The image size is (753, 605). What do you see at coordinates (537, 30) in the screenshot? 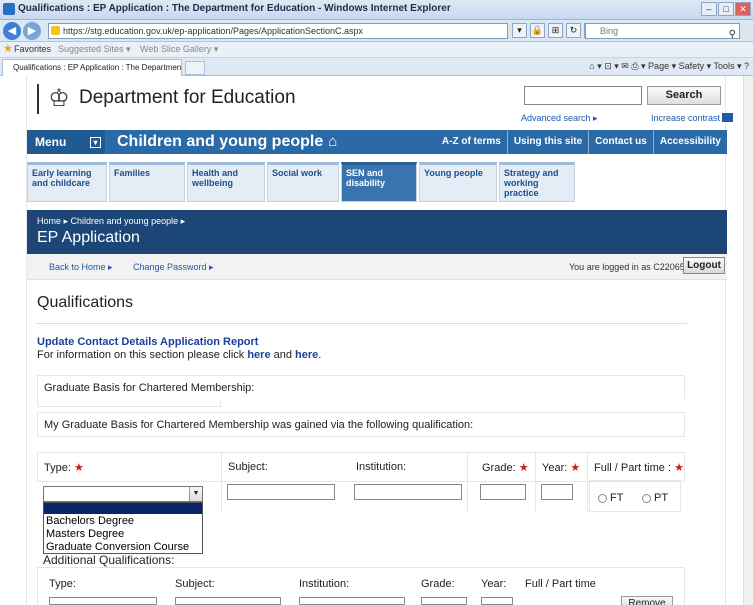
I see `lock-icon: 🔒` at bounding box center [537, 30].